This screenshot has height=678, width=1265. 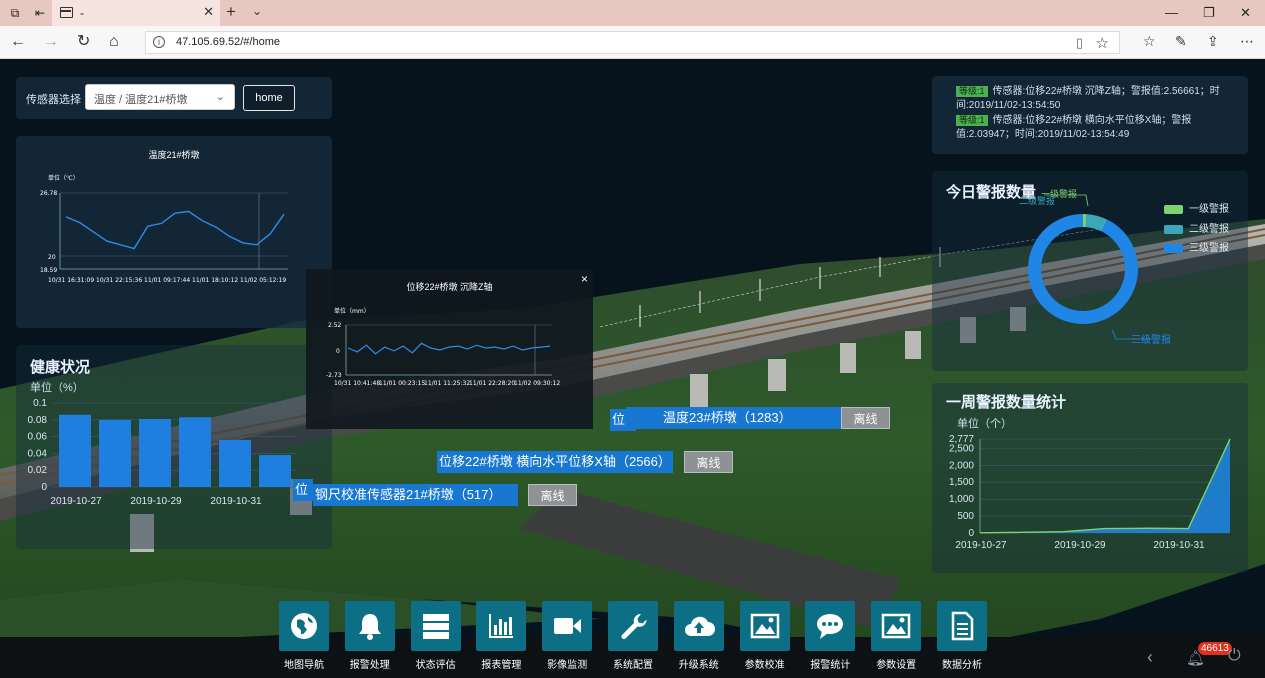 I want to click on dock-item: 报警统计, so click(x=830, y=636).